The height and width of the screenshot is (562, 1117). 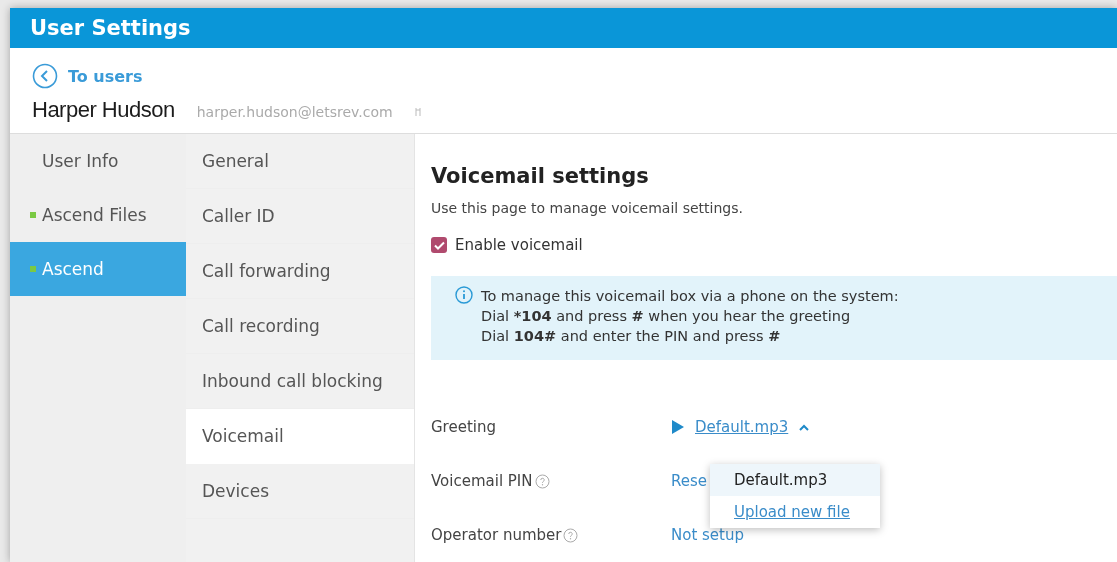 What do you see at coordinates (689, 481) in the screenshot?
I see `setting-link: Rese` at bounding box center [689, 481].